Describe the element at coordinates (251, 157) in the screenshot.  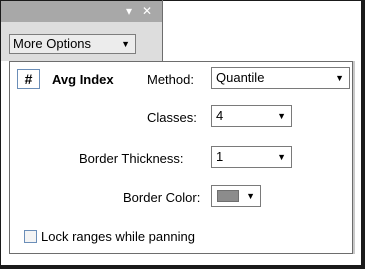
I see `border-thickness-select: 1 ▼` at that location.